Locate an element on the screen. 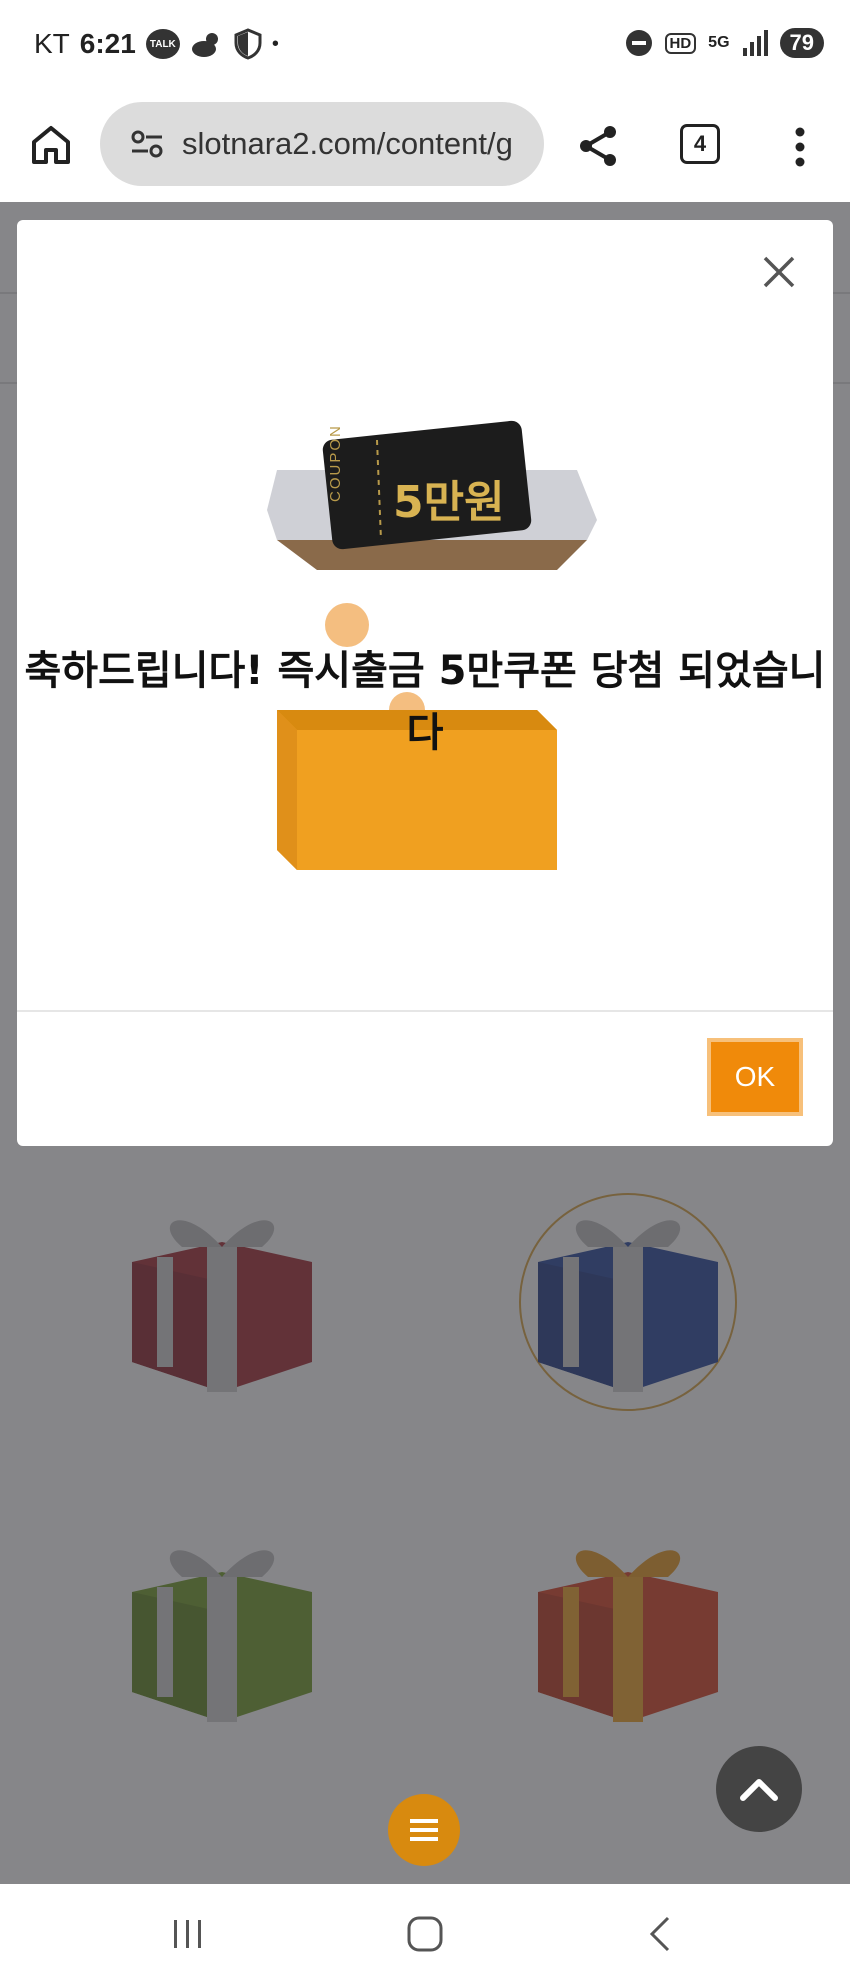  system-nav-bar is located at coordinates (425, 1933).